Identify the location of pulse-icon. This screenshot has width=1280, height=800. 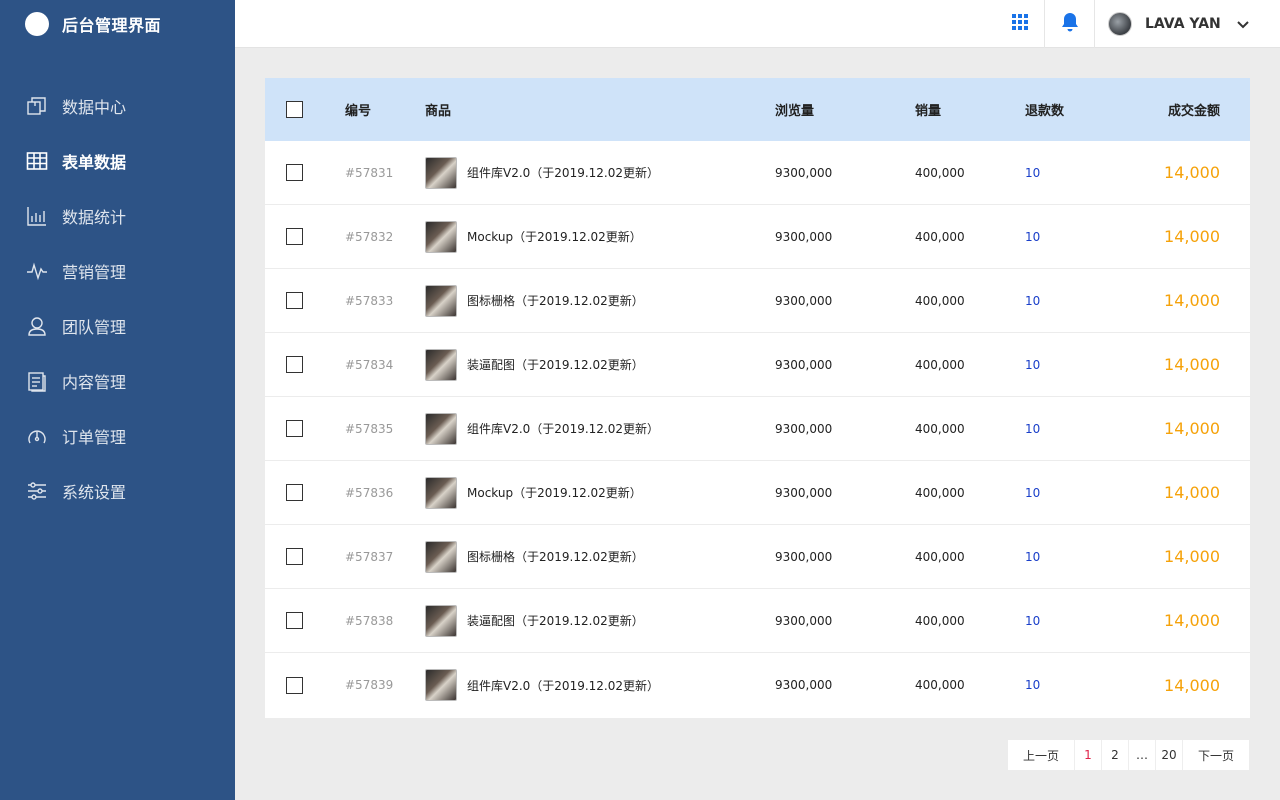
(37, 271).